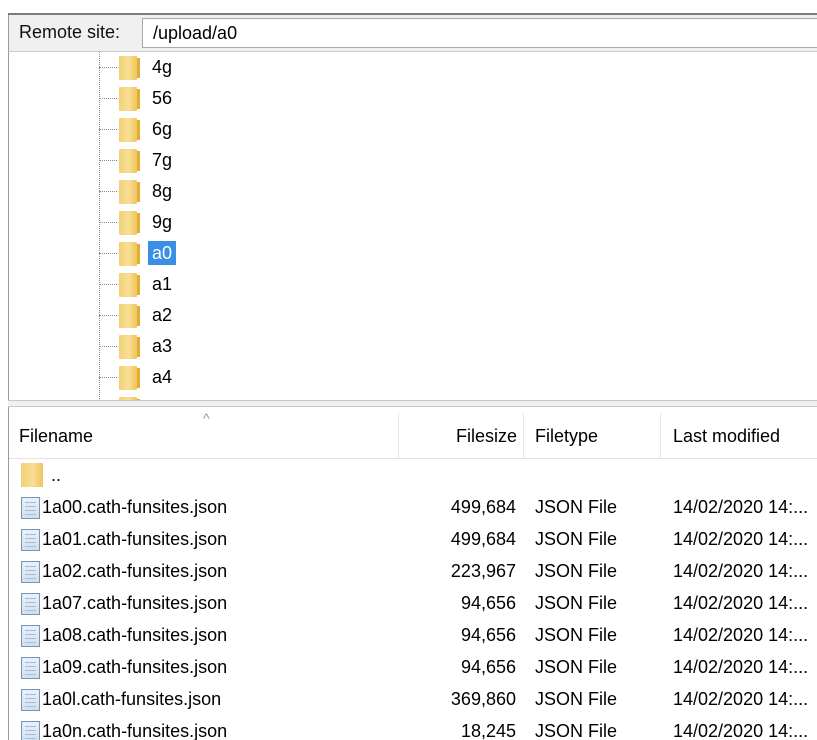 The width and height of the screenshot is (817, 740). What do you see at coordinates (209, 433) in the screenshot?
I see `column-header-filename: Filename` at bounding box center [209, 433].